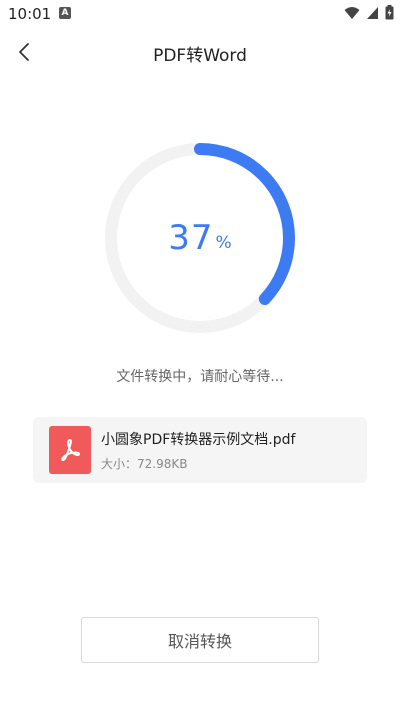 The width and height of the screenshot is (400, 712). What do you see at coordinates (200, 640) in the screenshot?
I see `cancel-conversion-button: 取消转换` at bounding box center [200, 640].